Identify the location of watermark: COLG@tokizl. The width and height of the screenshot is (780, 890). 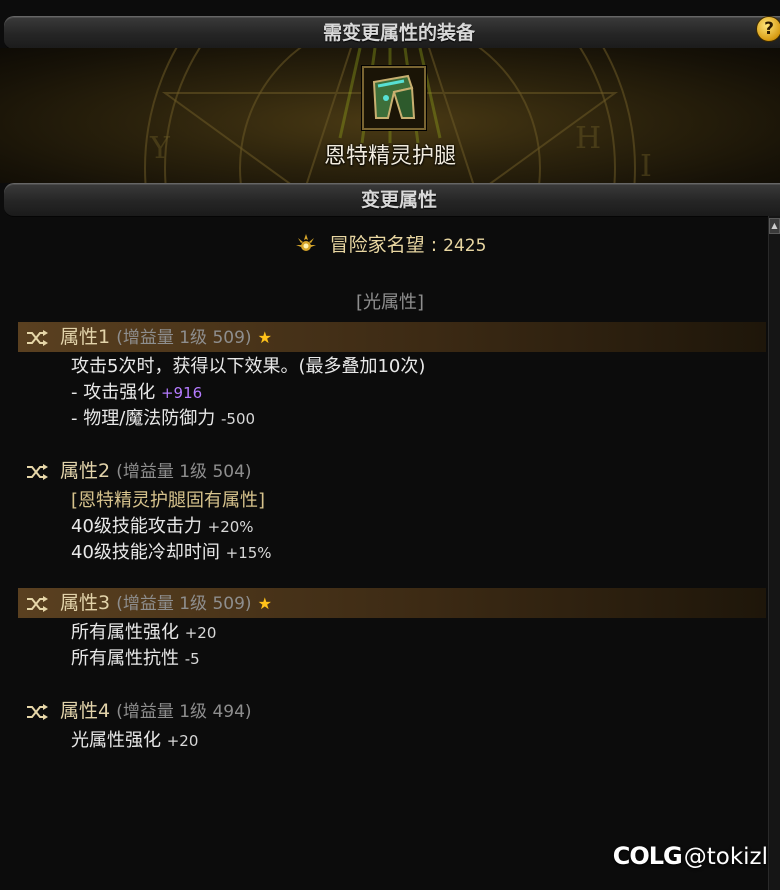
(690, 856).